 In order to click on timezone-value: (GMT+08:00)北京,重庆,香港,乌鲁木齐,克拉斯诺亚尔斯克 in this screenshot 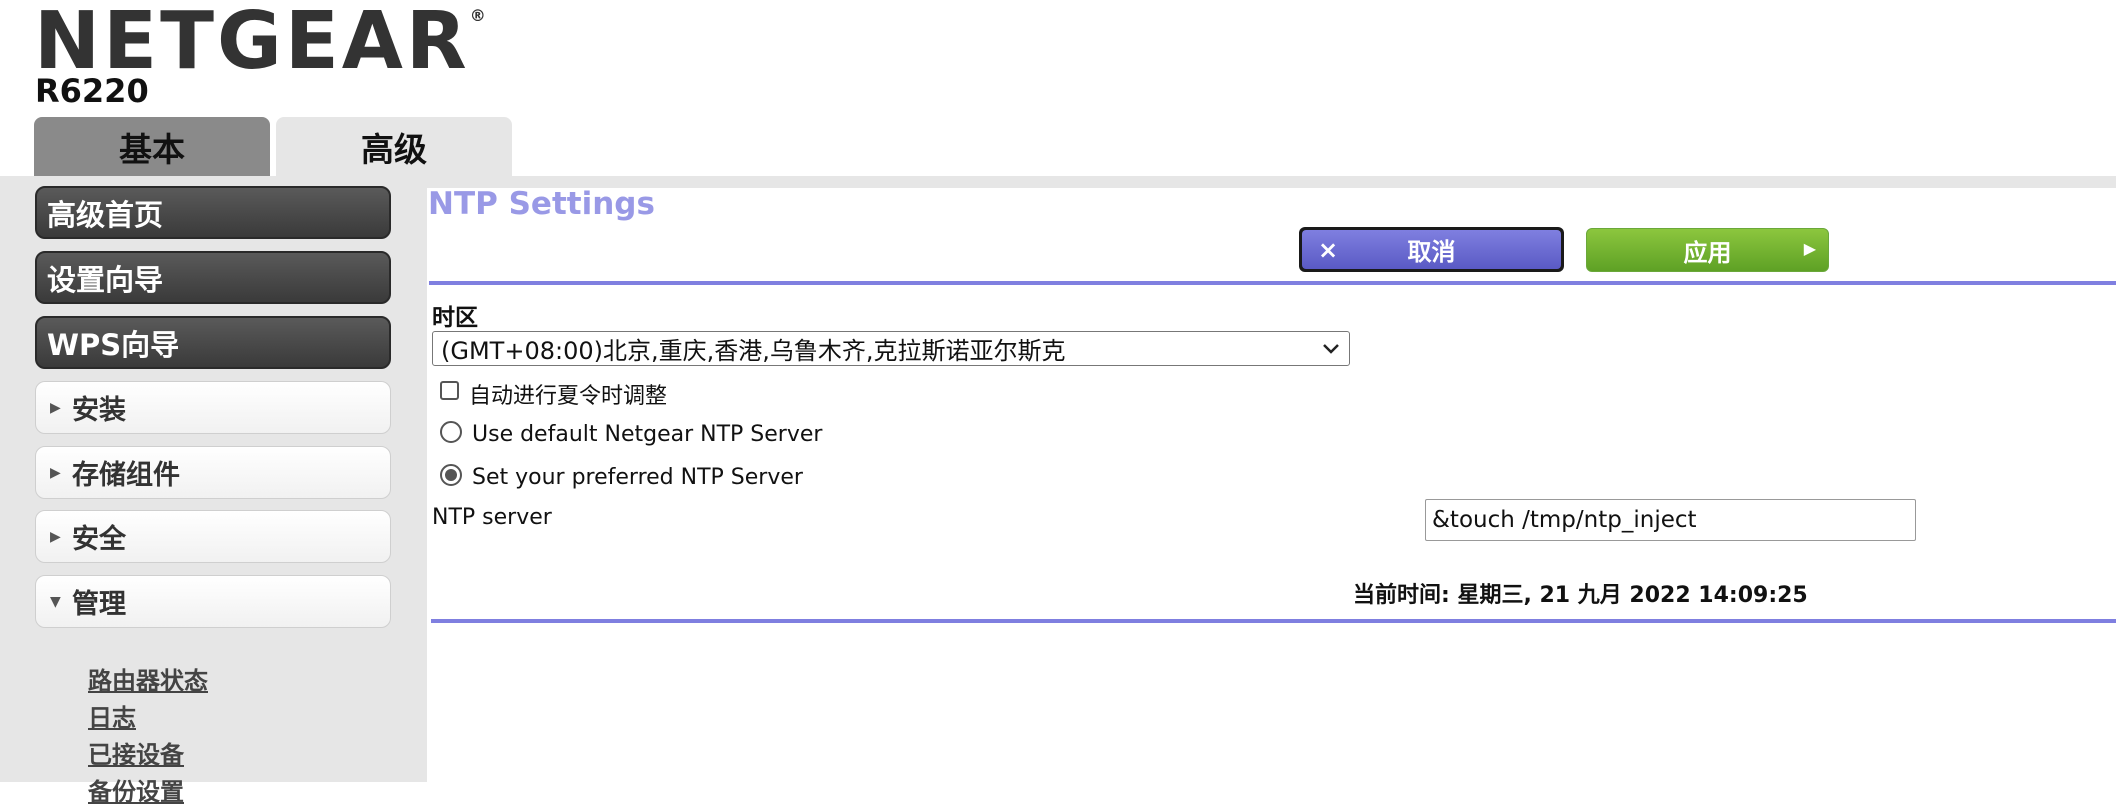, I will do `click(753, 351)`.